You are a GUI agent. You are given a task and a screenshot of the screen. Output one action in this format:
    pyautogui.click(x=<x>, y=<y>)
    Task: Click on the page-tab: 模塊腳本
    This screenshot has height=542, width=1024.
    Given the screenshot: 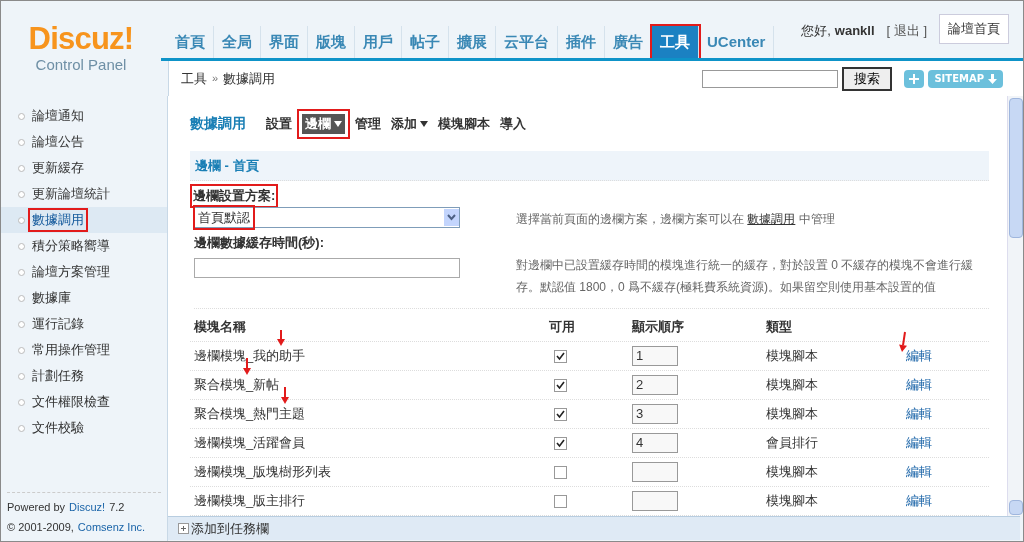 What is the action you would take?
    pyautogui.click(x=464, y=123)
    